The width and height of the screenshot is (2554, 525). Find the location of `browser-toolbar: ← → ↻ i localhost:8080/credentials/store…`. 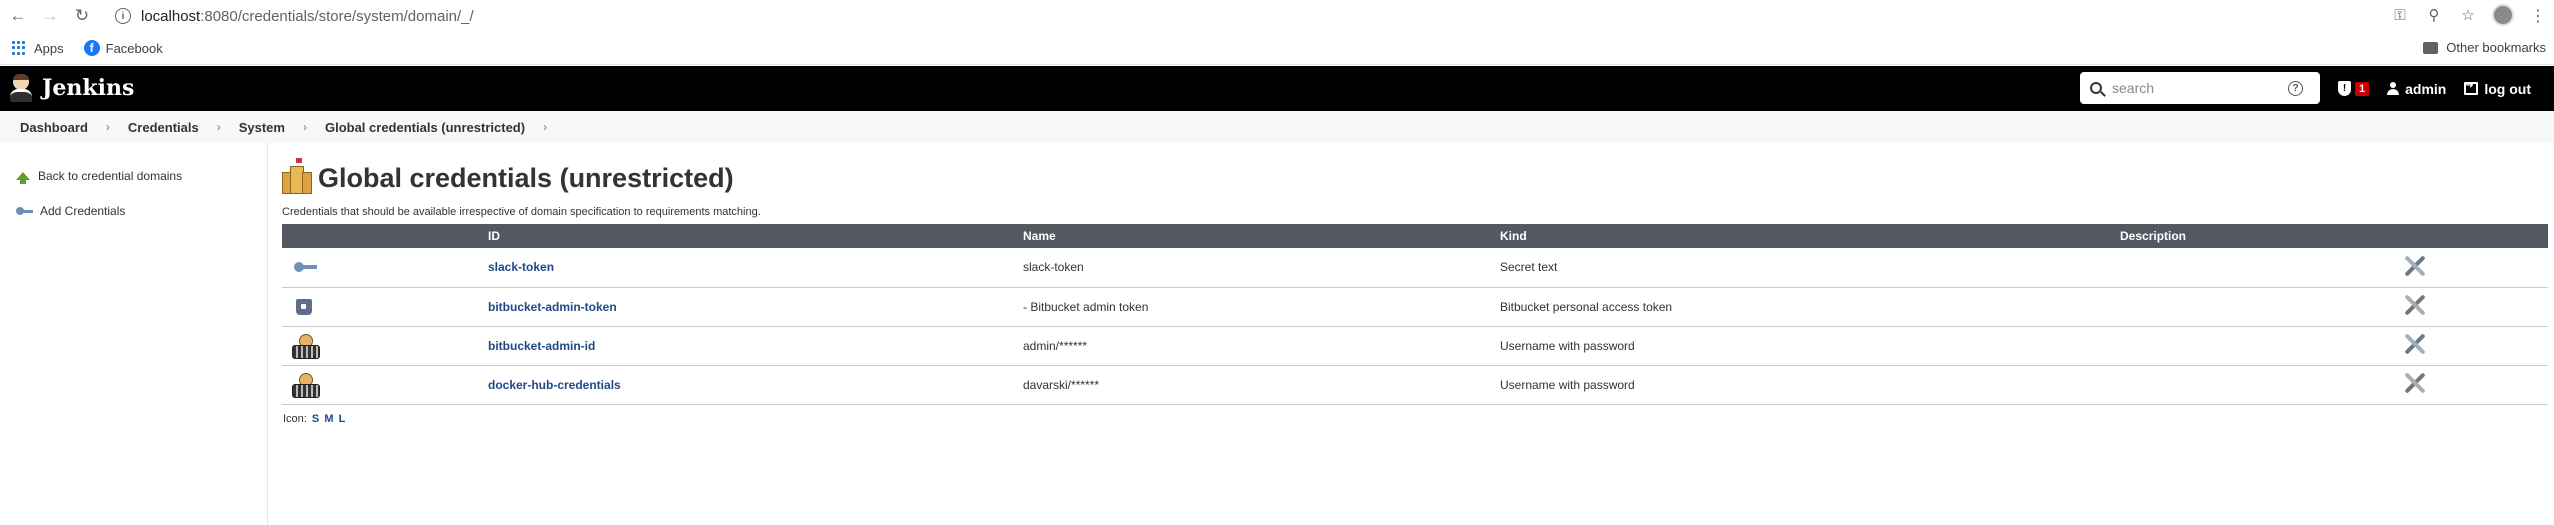

browser-toolbar: ← → ↻ i localhost:8080/credentials/store… is located at coordinates (1277, 16).